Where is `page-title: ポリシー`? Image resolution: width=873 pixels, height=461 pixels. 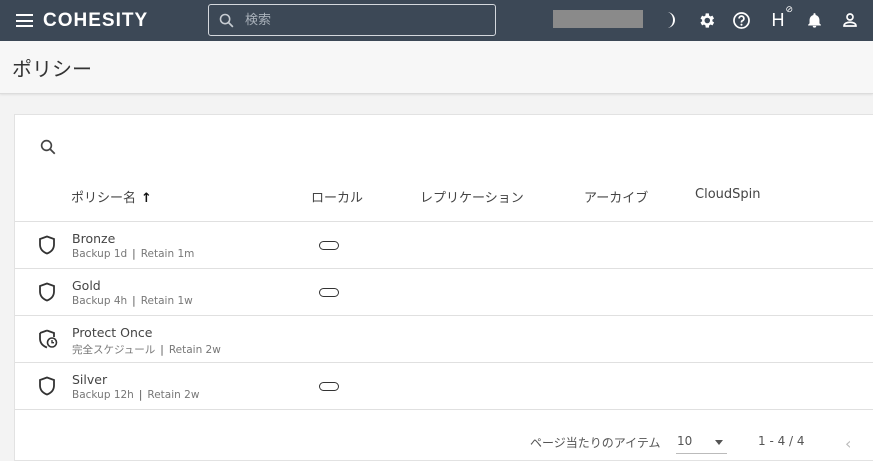 page-title: ポリシー is located at coordinates (52, 69).